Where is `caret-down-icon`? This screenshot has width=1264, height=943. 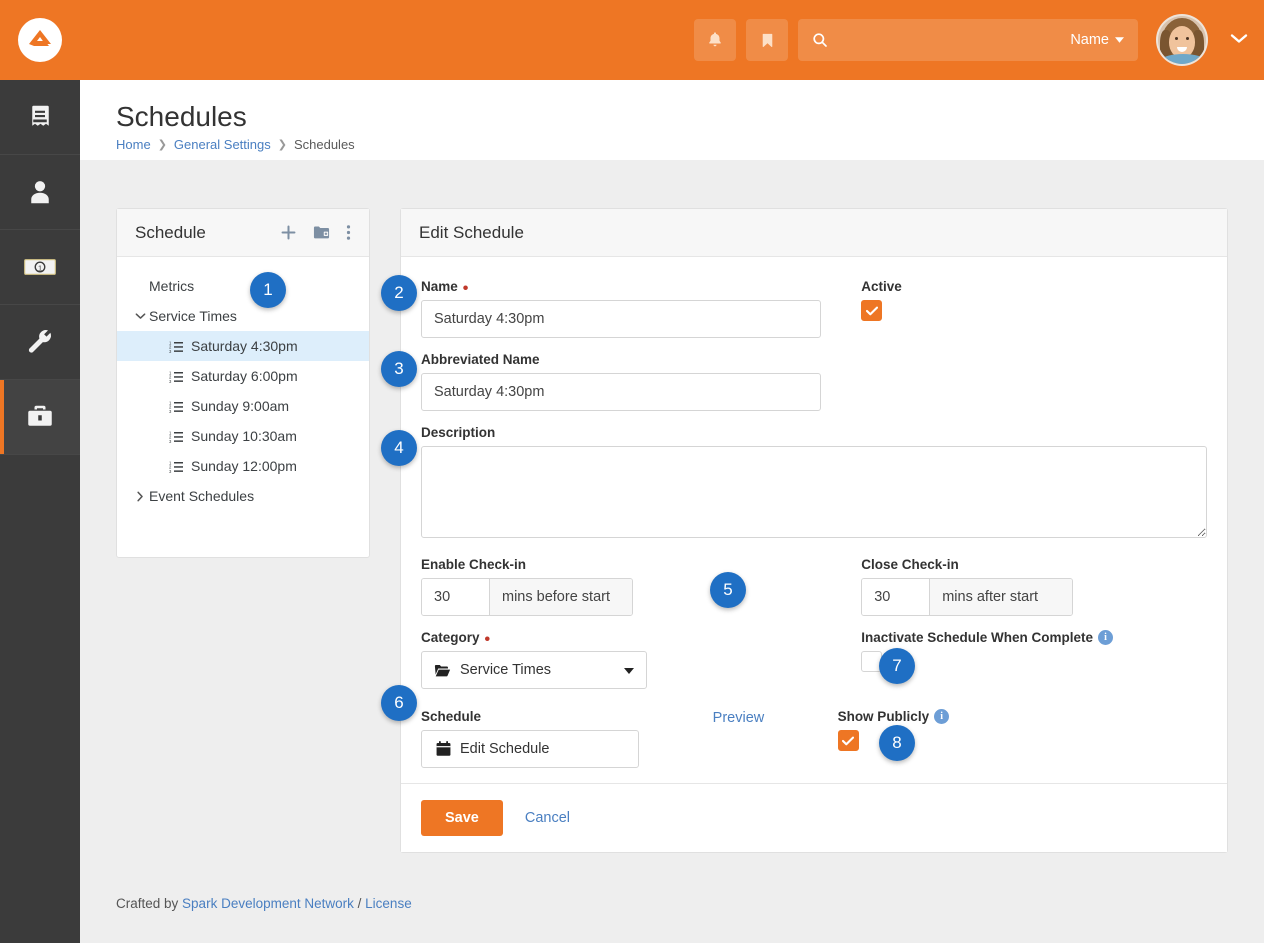 caret-down-icon is located at coordinates (629, 670).